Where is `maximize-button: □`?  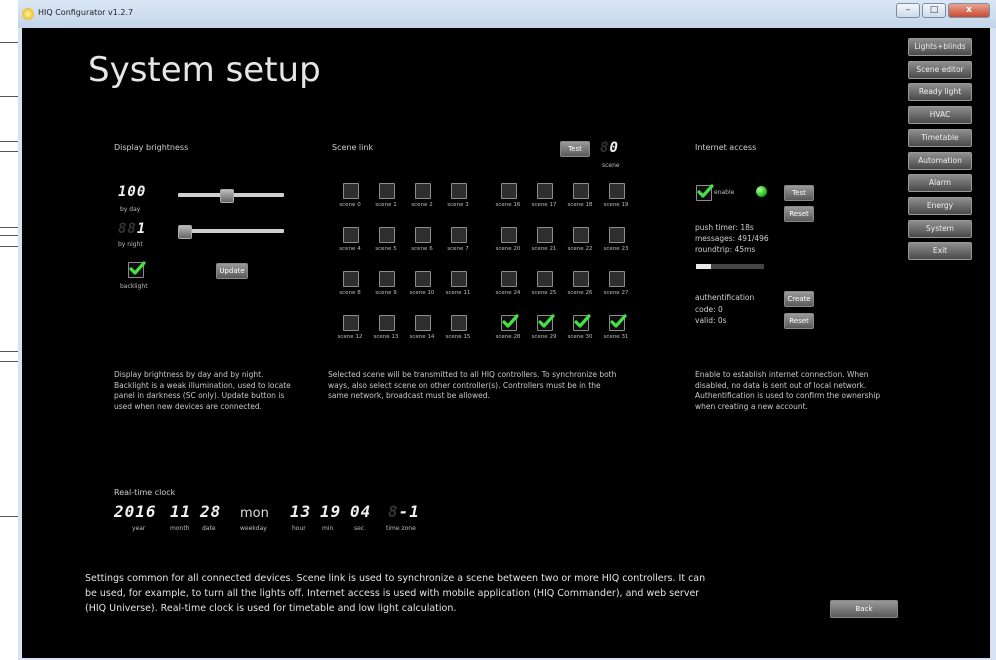 maximize-button: □ is located at coordinates (934, 10).